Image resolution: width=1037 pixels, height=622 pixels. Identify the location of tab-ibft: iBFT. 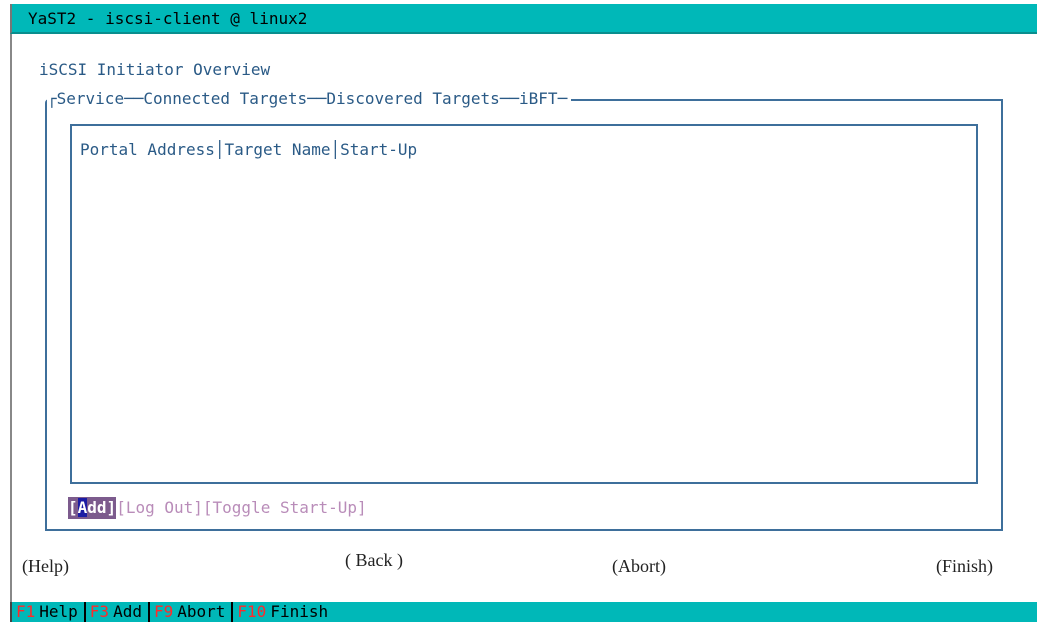
(538, 98).